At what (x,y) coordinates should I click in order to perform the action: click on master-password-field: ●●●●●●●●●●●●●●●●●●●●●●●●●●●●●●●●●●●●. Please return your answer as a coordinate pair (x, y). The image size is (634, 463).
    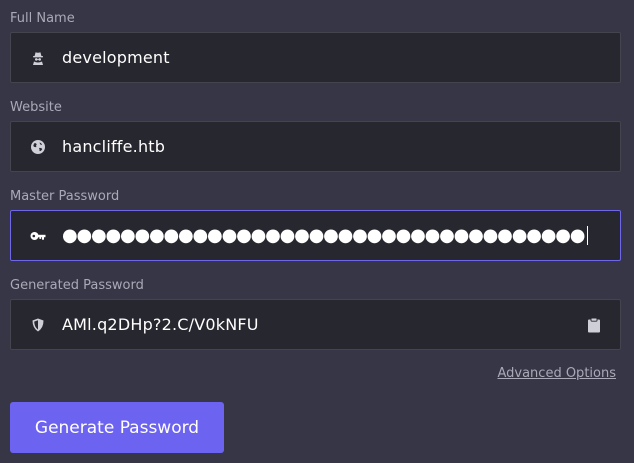
    Looking at the image, I should click on (315, 235).